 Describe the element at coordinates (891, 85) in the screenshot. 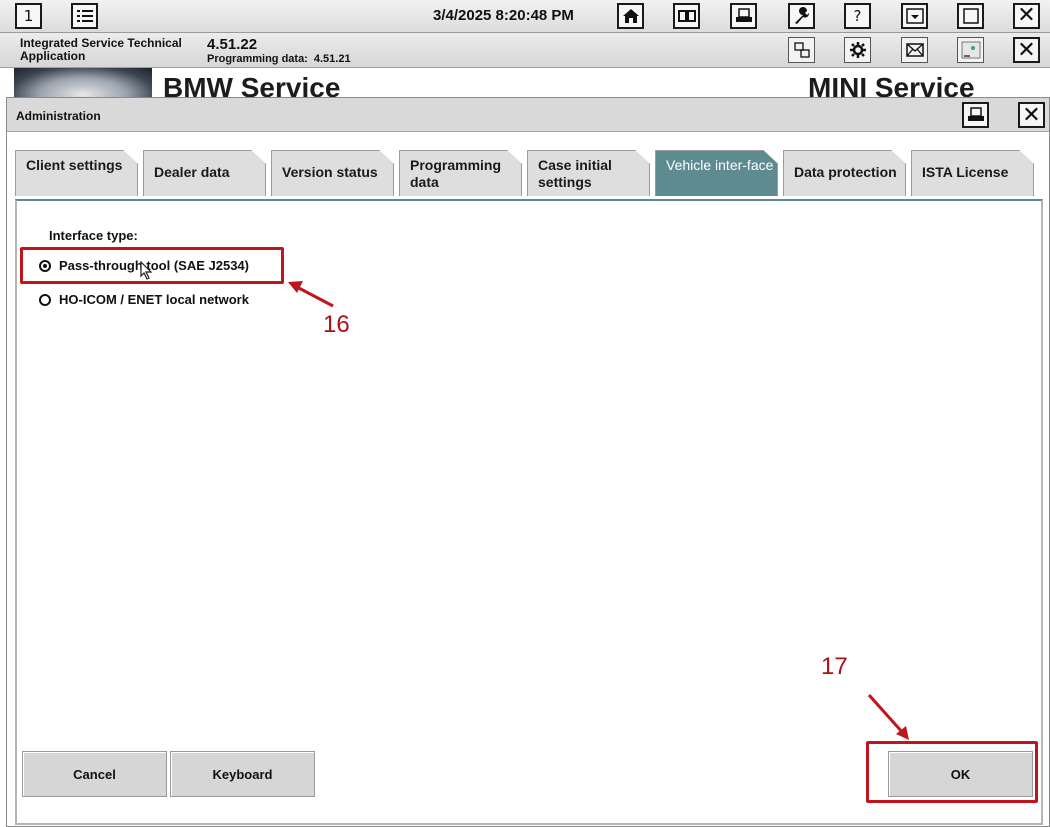

I see `mini-service-title: MINI Service` at that location.